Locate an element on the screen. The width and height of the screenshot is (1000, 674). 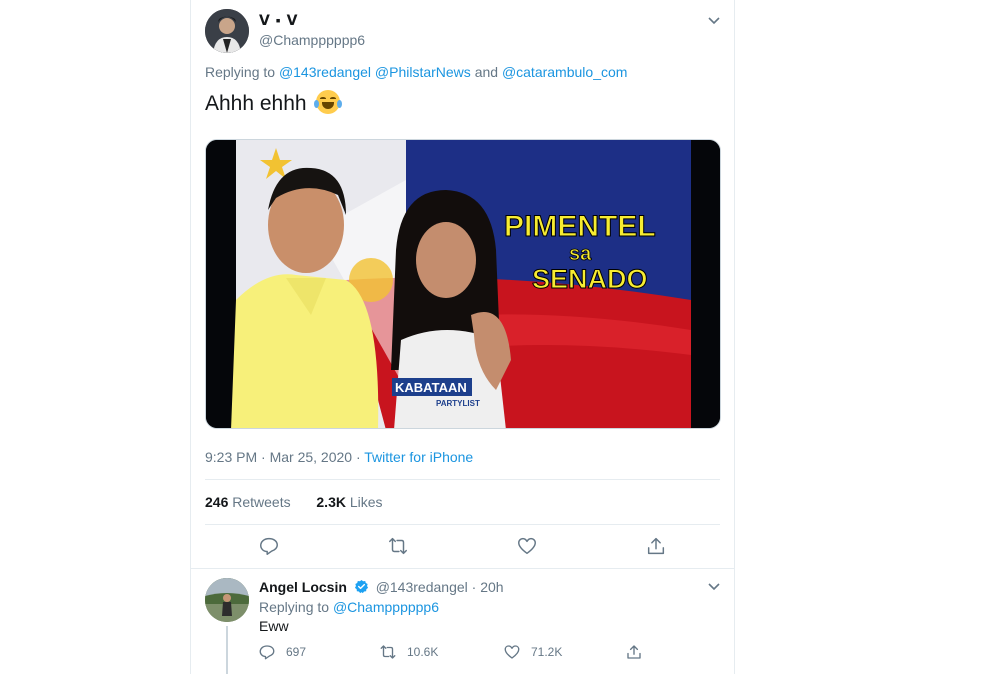
media-title-line1: PIMENTEL is located at coordinates (580, 226).